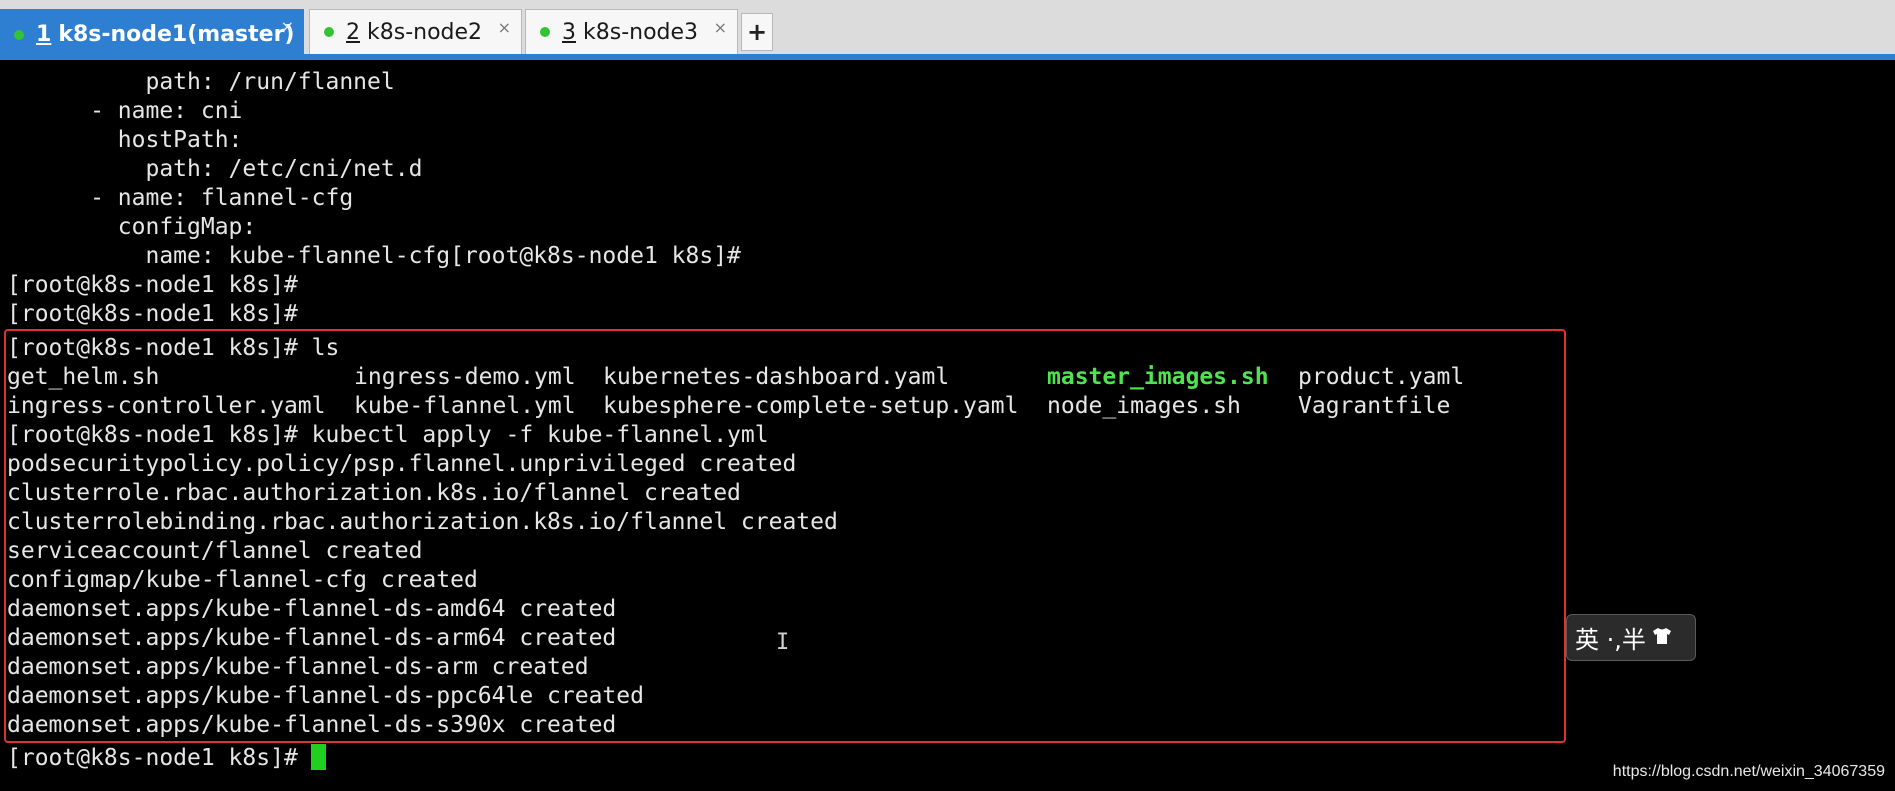 Image resolution: width=1895 pixels, height=791 pixels. What do you see at coordinates (318, 757) in the screenshot?
I see `text-cursor` at bounding box center [318, 757].